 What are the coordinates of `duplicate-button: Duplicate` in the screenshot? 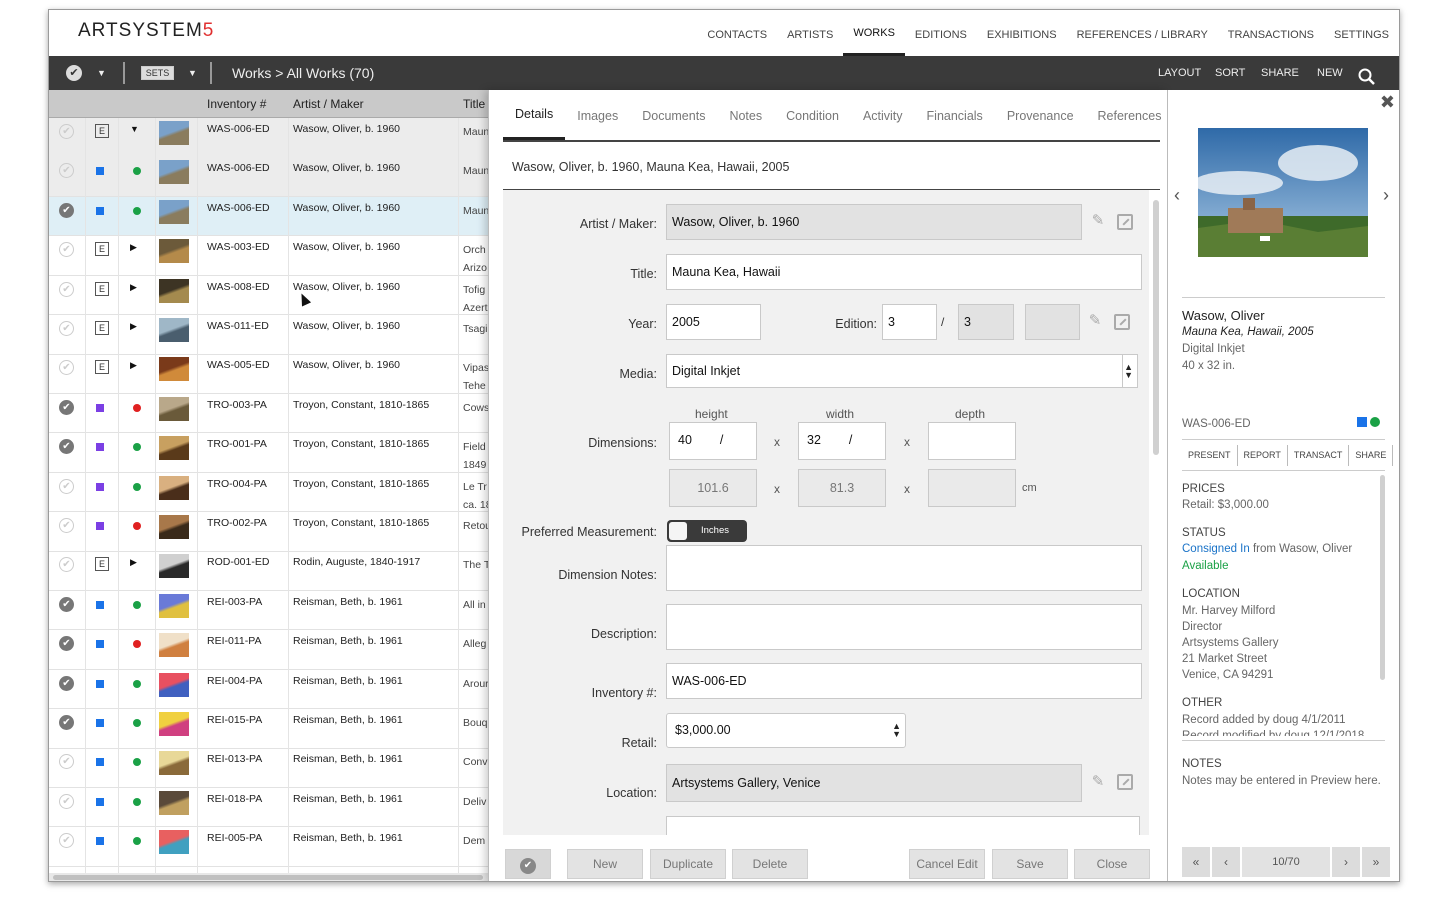 It's located at (688, 864).